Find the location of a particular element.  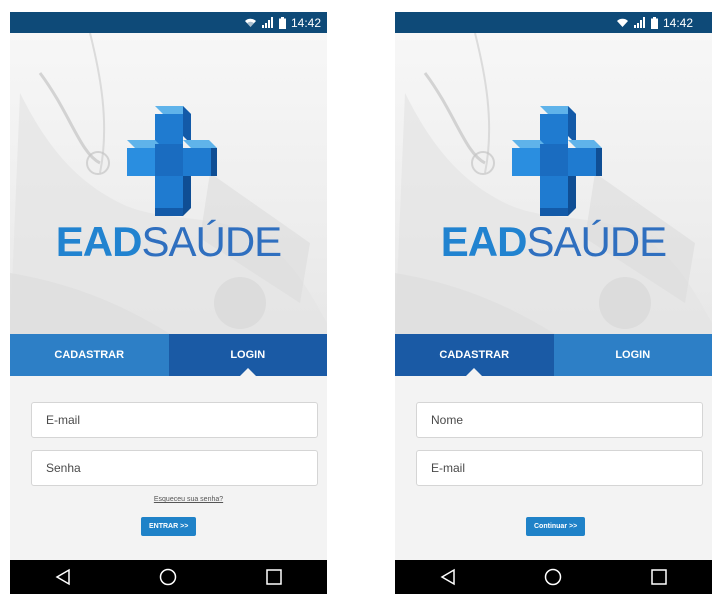

register-form: Continuar >> is located at coordinates (553, 468).